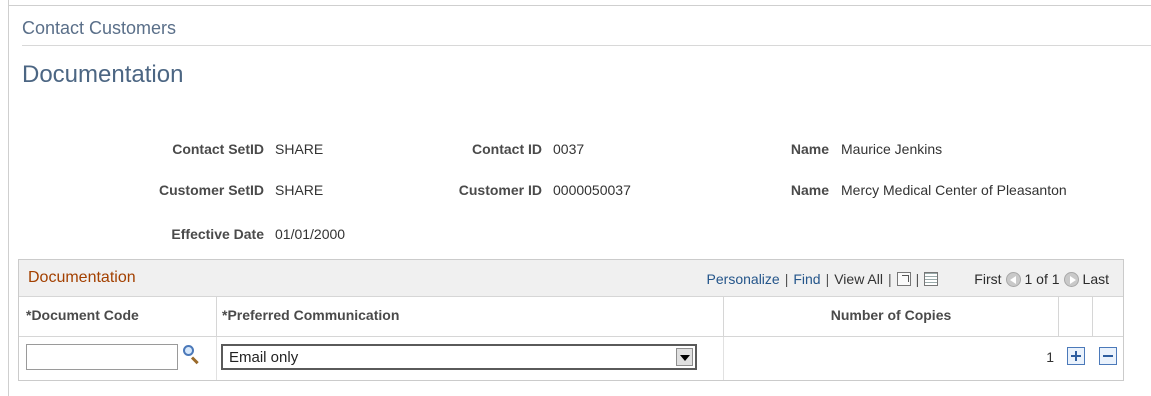  Describe the element at coordinates (586, 45) in the screenshot. I see `header-divider` at that location.